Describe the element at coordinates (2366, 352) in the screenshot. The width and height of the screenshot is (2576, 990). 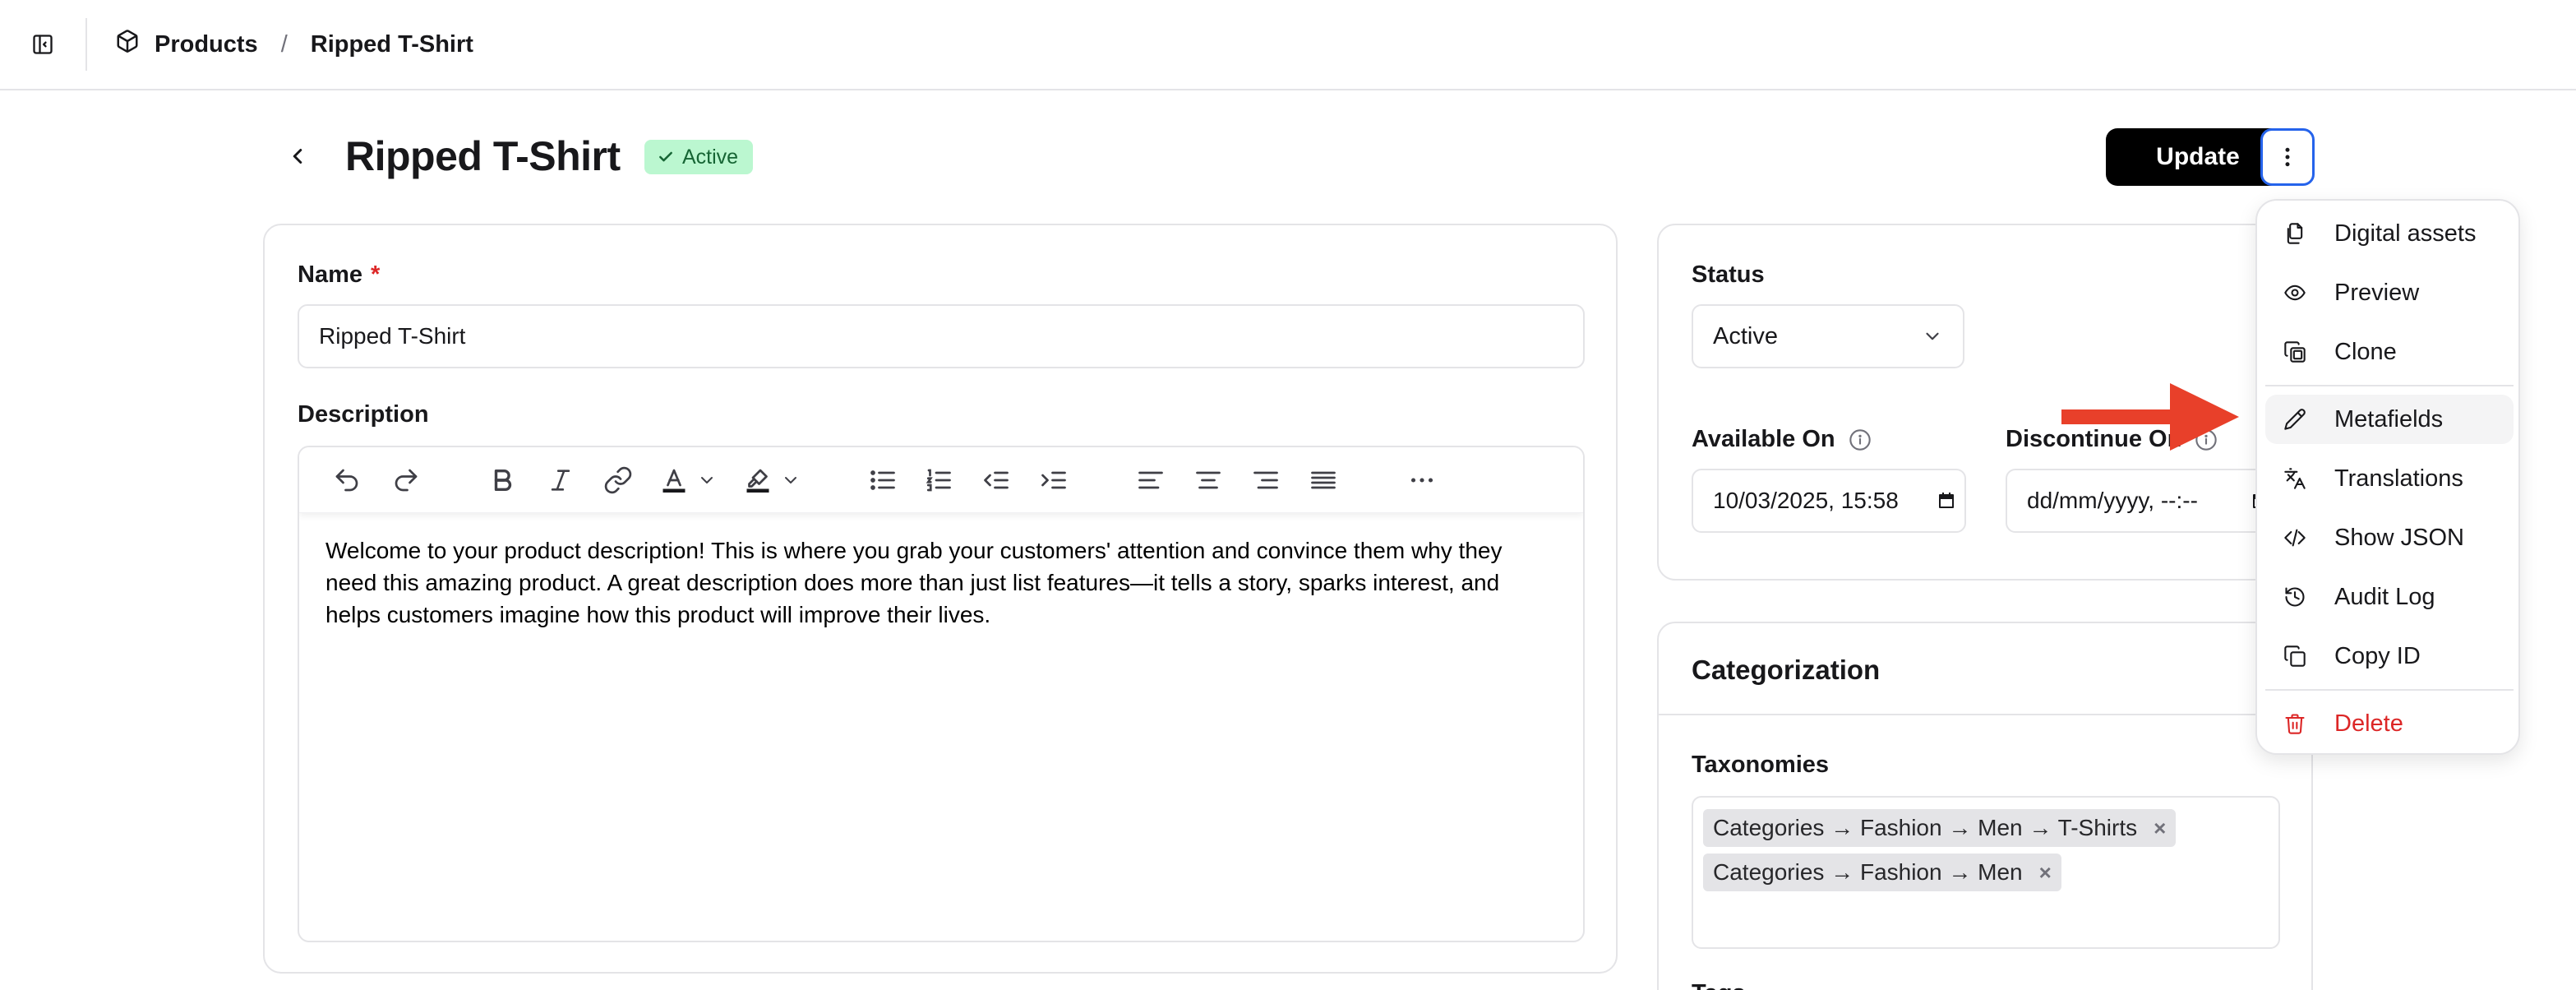
I see `menu-item-label: Clone` at that location.